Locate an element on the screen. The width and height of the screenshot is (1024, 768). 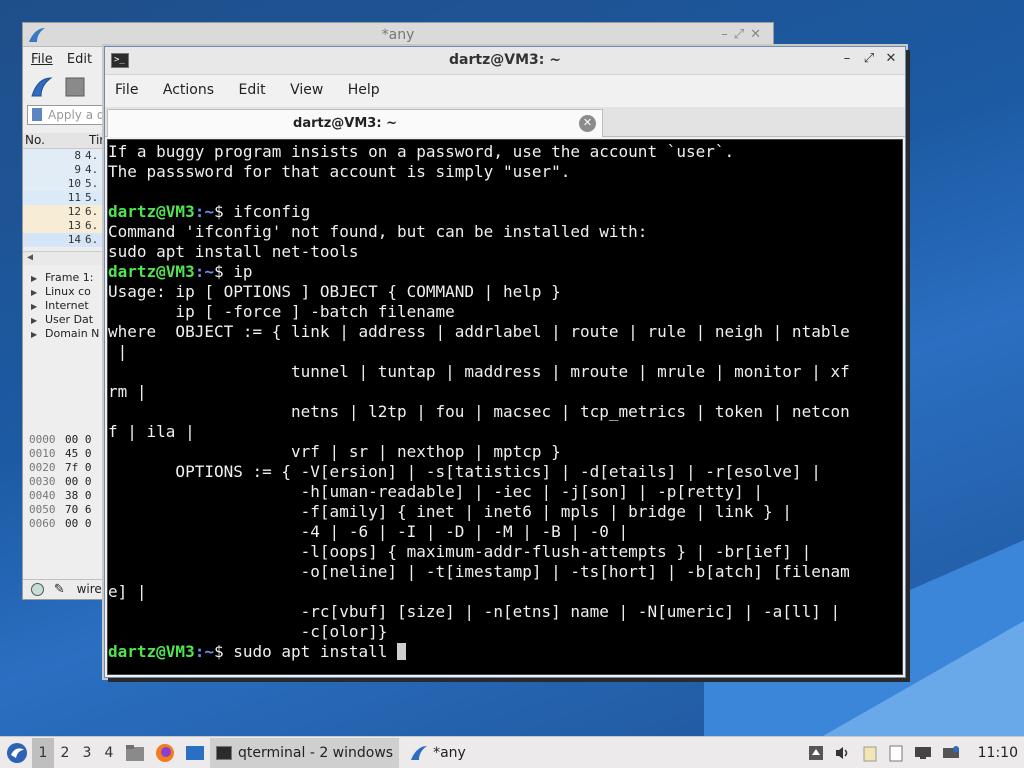
maximize-button: ⤢ is located at coordinates (869, 60).